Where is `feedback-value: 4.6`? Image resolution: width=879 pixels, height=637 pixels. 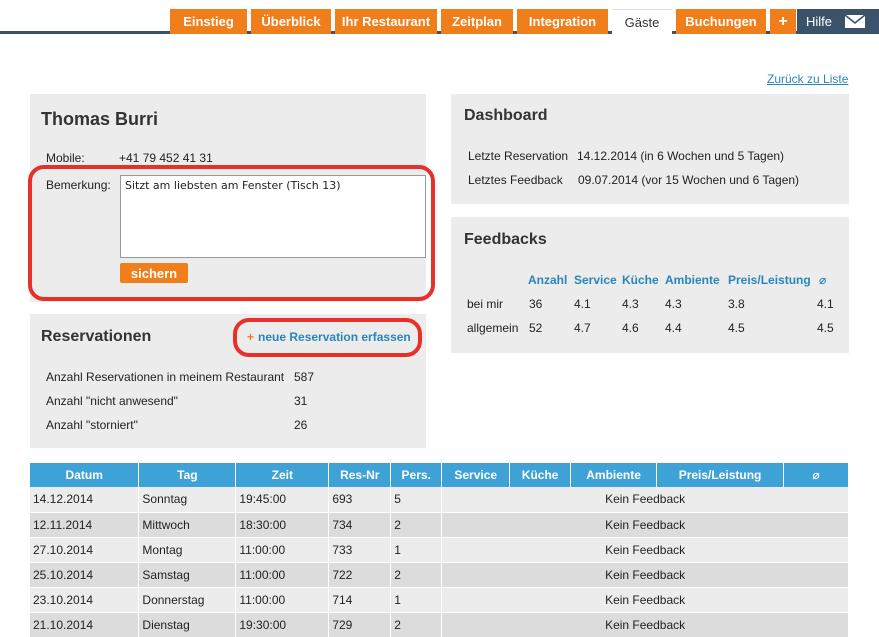 feedback-value: 4.6 is located at coordinates (630, 328).